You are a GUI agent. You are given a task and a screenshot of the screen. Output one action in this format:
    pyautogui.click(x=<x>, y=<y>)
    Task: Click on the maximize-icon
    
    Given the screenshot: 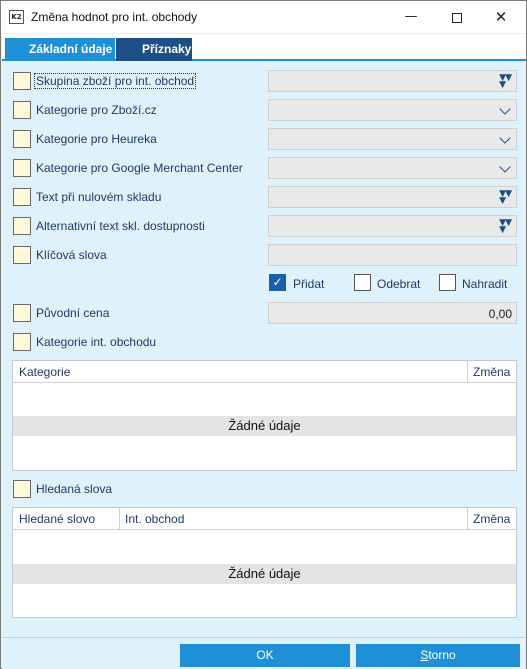 What is the action you would take?
    pyautogui.click(x=457, y=17)
    